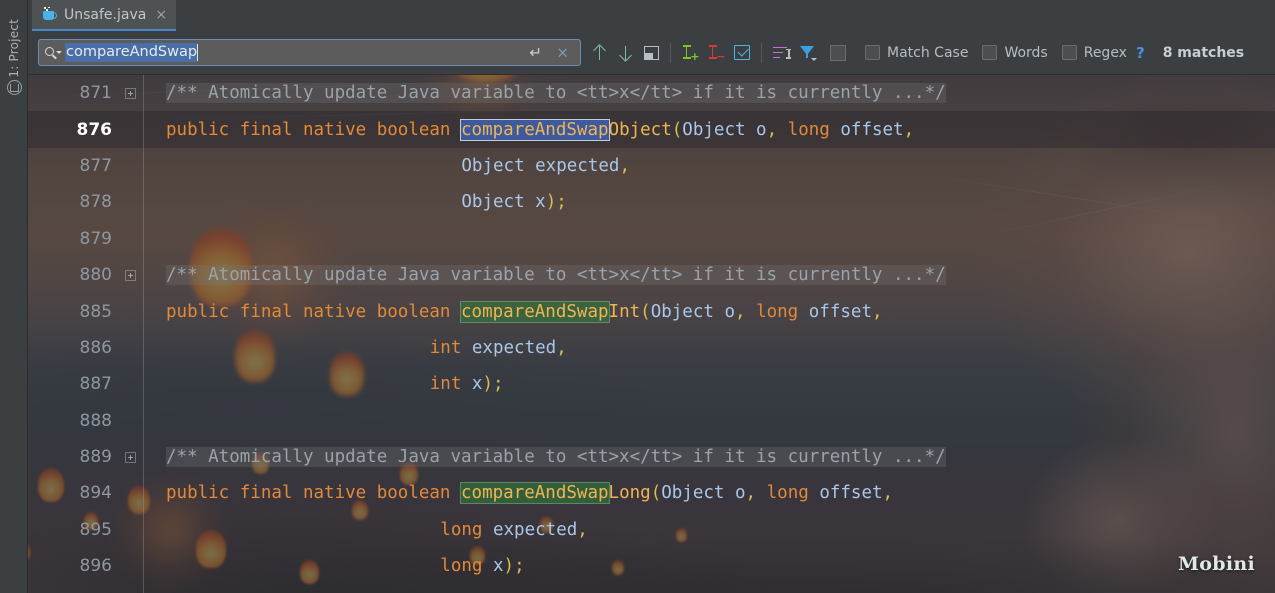 The image size is (1275, 593). I want to click on code-token: x, so click(493, 566).